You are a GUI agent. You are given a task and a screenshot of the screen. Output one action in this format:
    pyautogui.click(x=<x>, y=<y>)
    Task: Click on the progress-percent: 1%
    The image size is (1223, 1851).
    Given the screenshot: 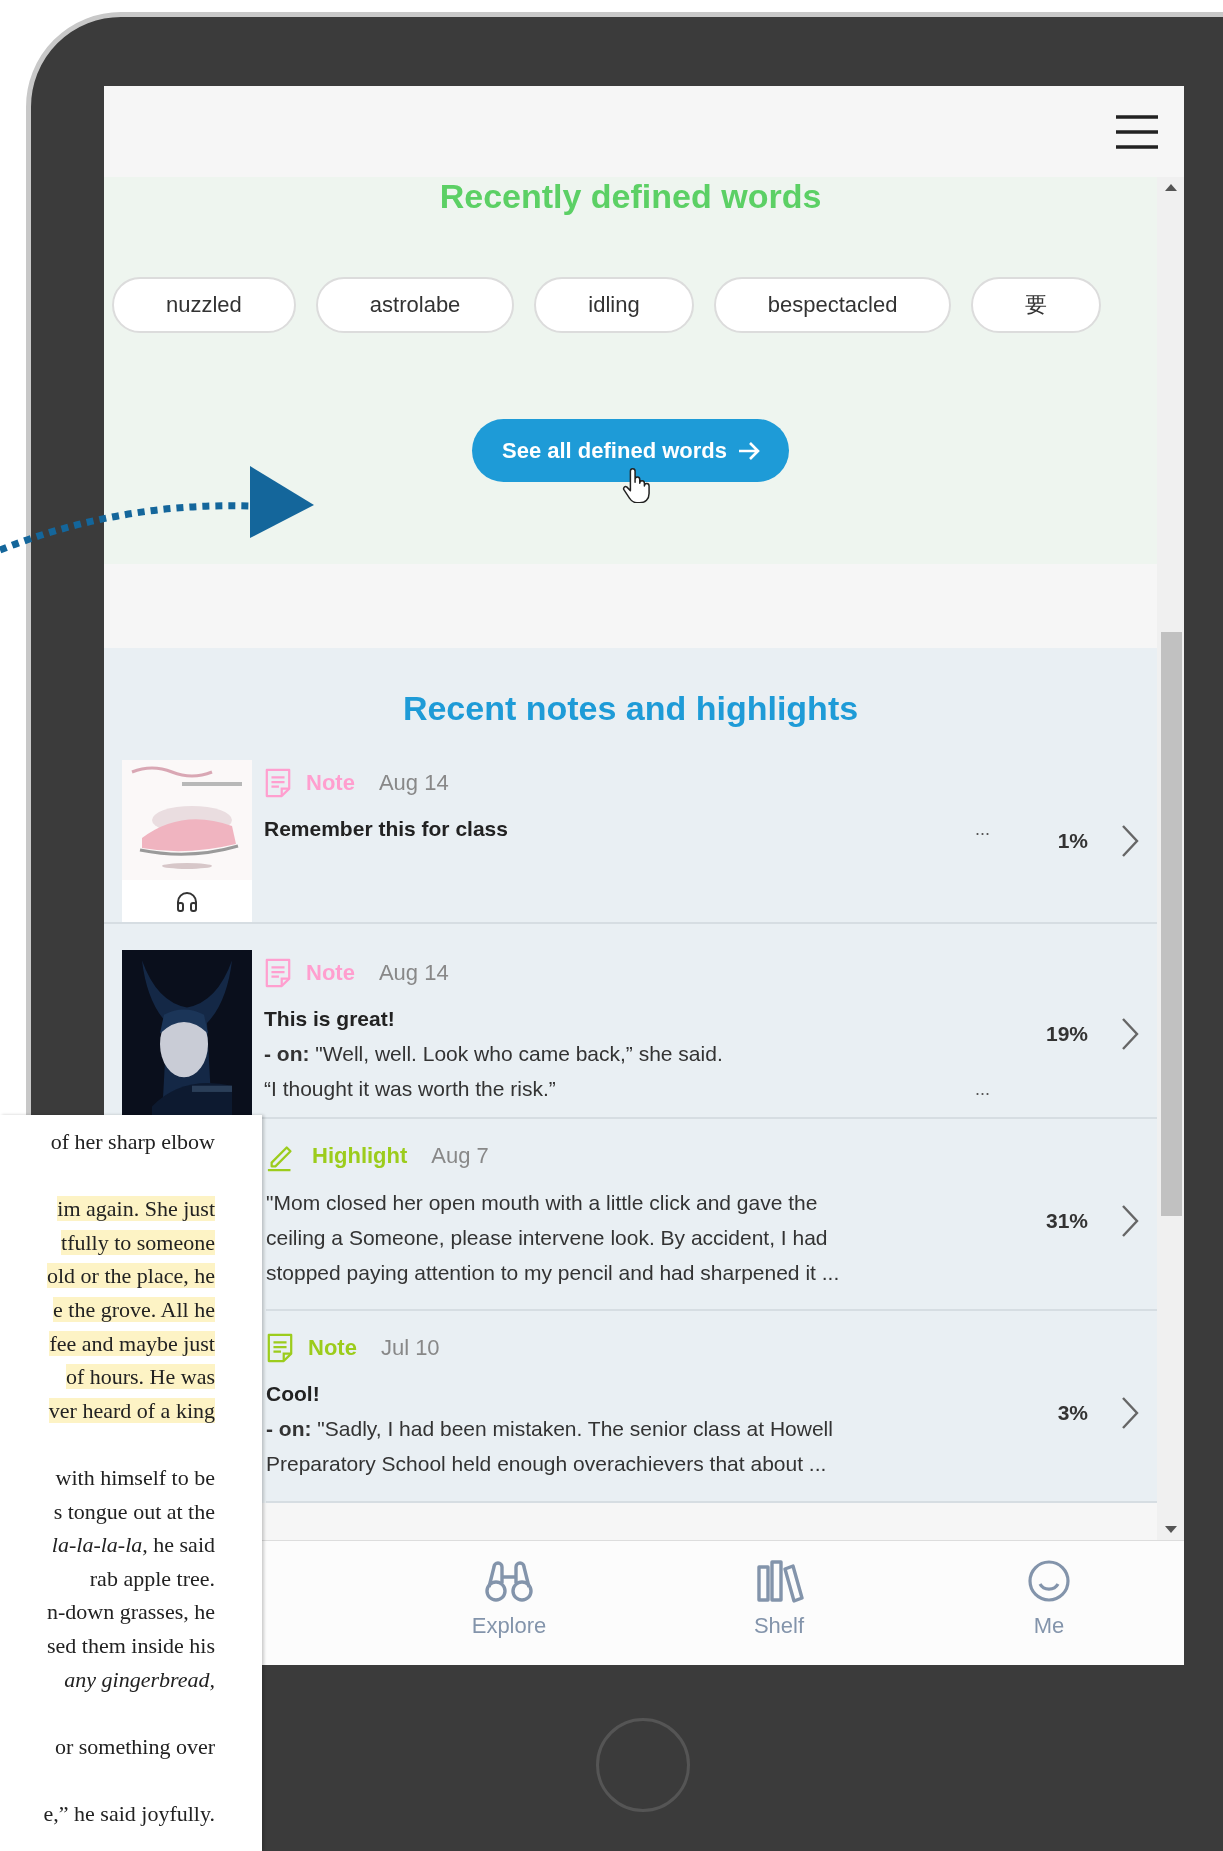 What is the action you would take?
    pyautogui.click(x=1072, y=841)
    